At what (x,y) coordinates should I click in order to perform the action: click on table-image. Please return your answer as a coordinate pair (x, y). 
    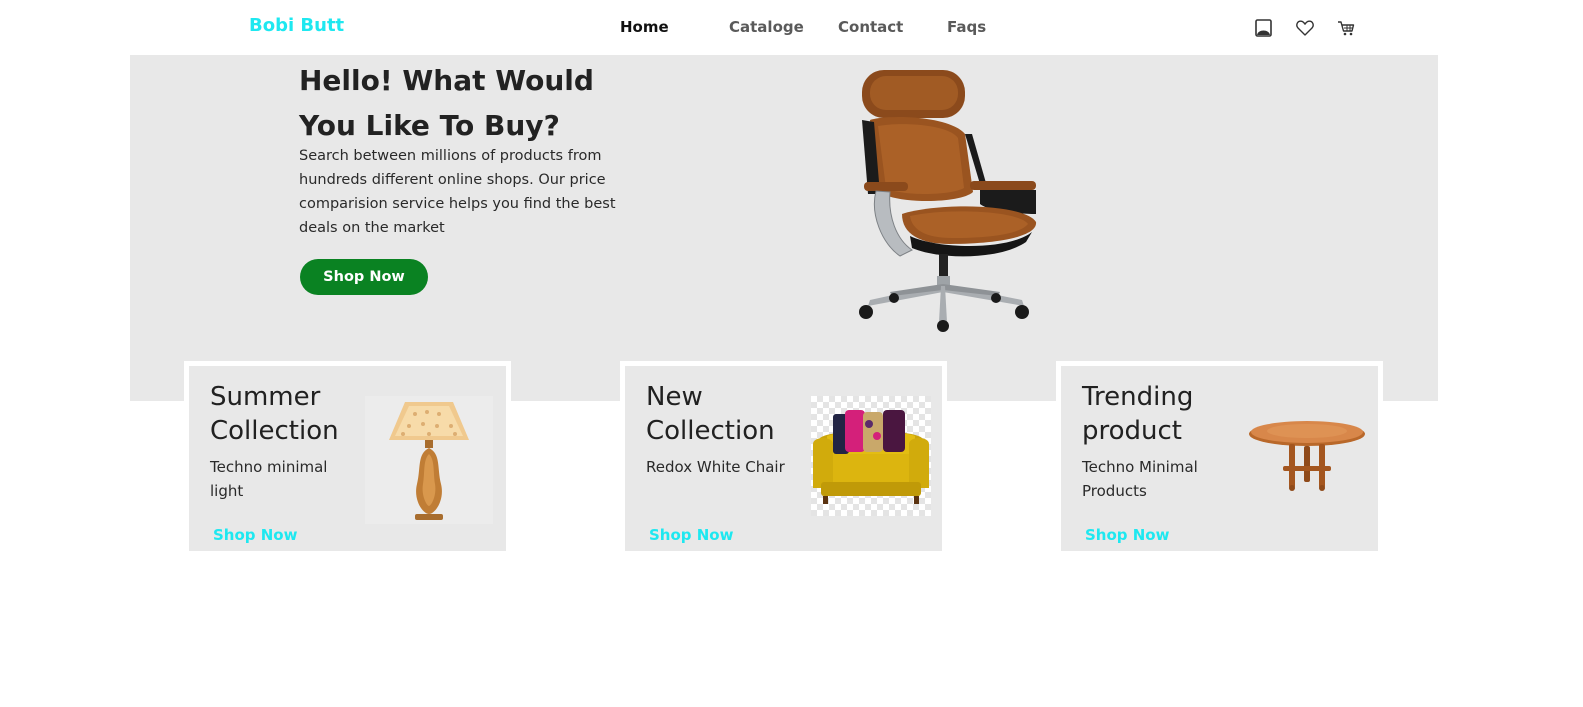
    Looking at the image, I should click on (1307, 456).